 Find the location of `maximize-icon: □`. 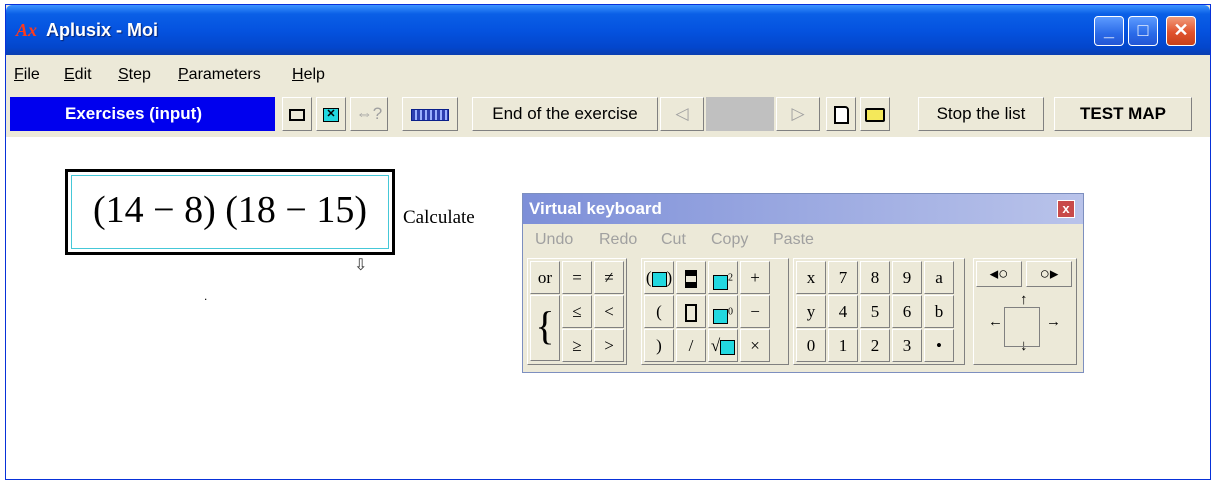

maximize-icon: □ is located at coordinates (1143, 30).